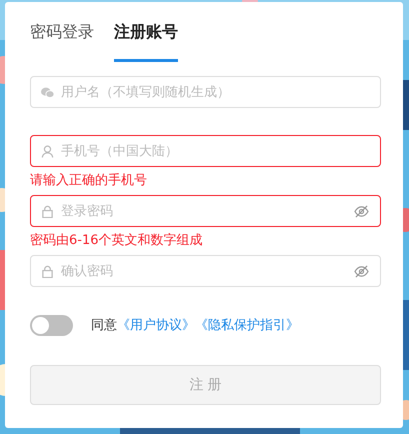  Describe the element at coordinates (247, 325) in the screenshot. I see `agreement-link: 《隐私保护指引》` at that location.